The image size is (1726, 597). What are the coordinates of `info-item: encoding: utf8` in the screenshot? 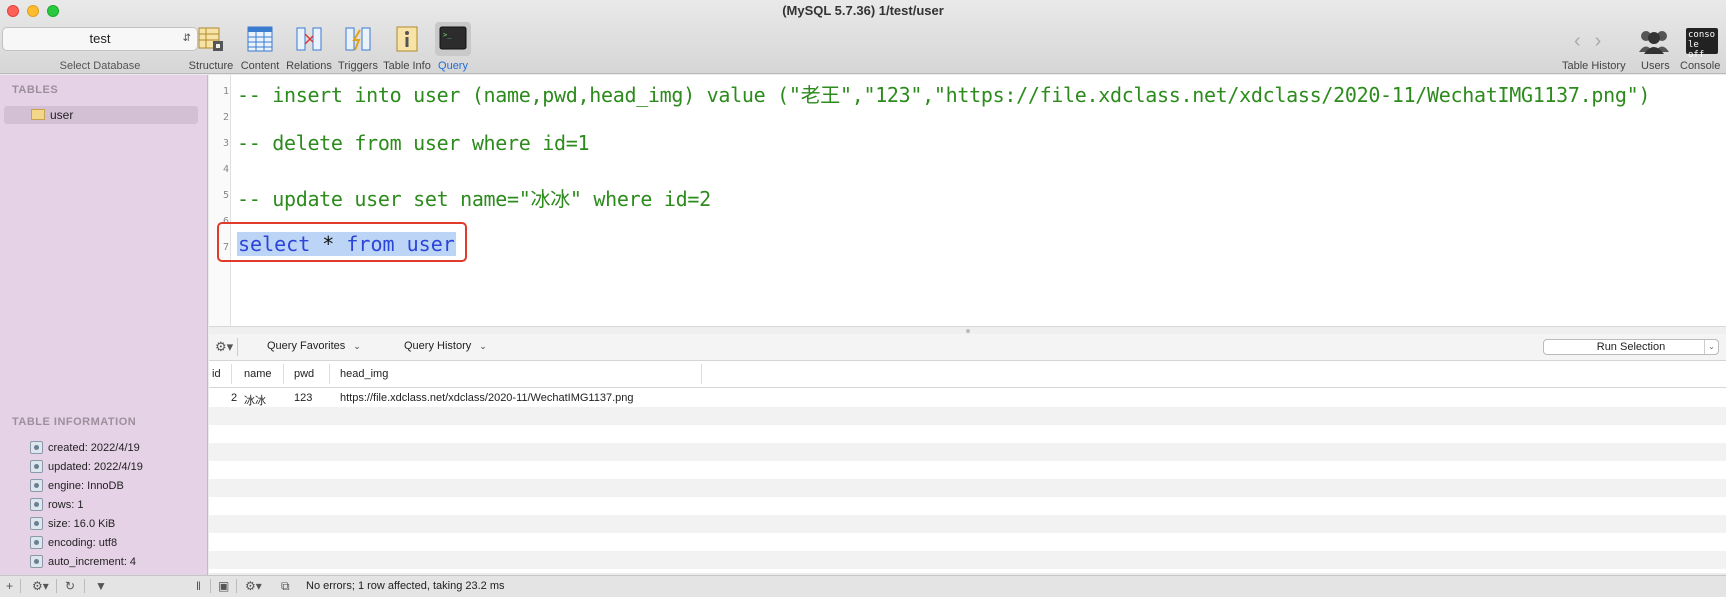 It's located at (86, 542).